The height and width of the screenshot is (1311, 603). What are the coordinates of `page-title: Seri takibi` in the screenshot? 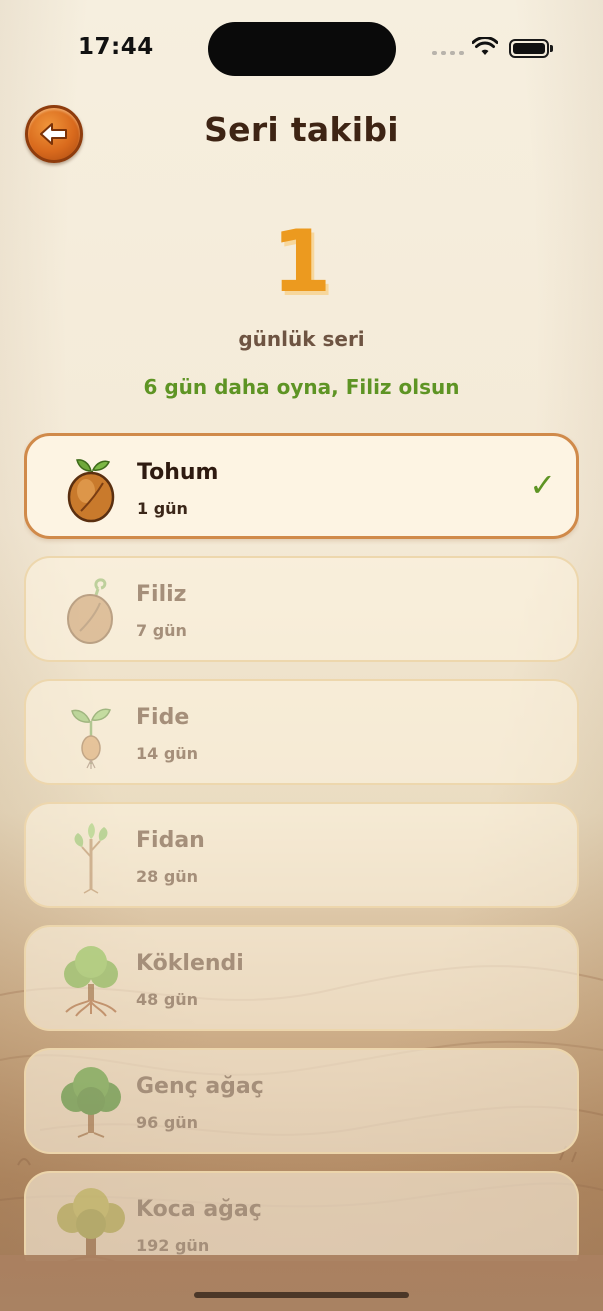 It's located at (301, 129).